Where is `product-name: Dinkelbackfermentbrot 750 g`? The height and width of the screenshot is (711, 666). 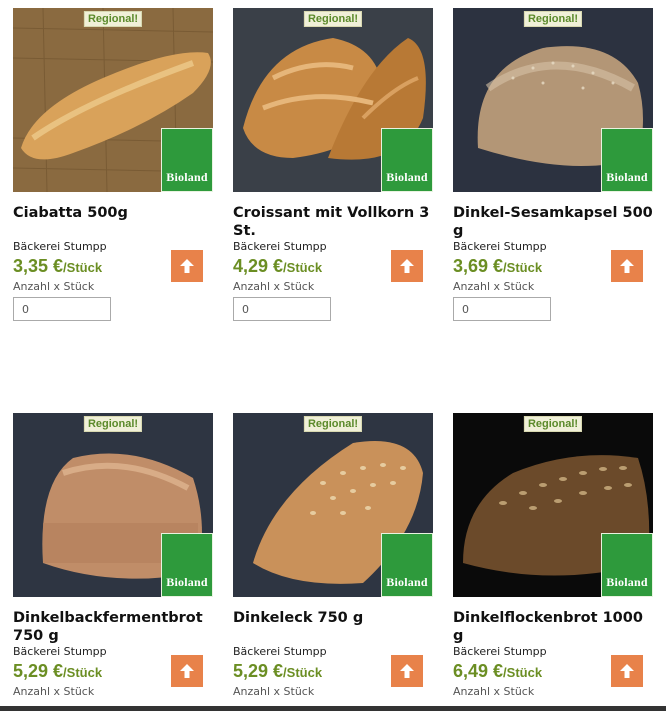 product-name: Dinkelbackfermentbrot 750 g is located at coordinates (113, 627).